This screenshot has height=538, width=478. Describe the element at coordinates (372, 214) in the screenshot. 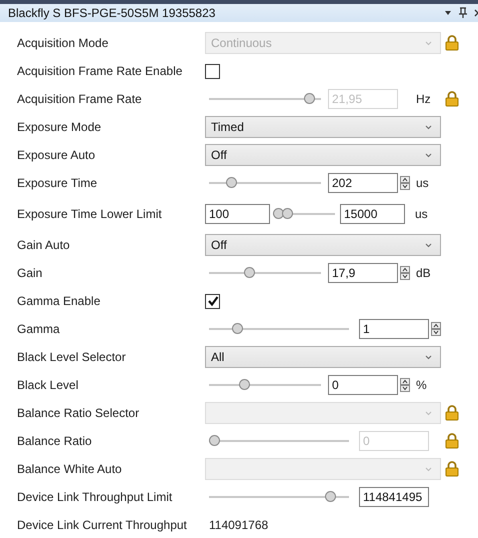

I see `input-field: 15000` at that location.